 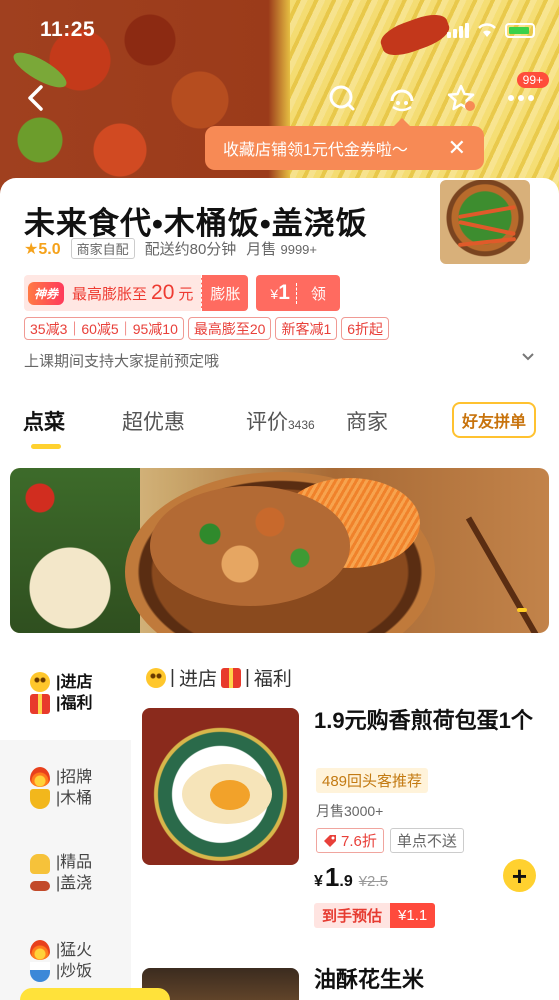 I want to click on favorite-button, so click(x=461, y=98).